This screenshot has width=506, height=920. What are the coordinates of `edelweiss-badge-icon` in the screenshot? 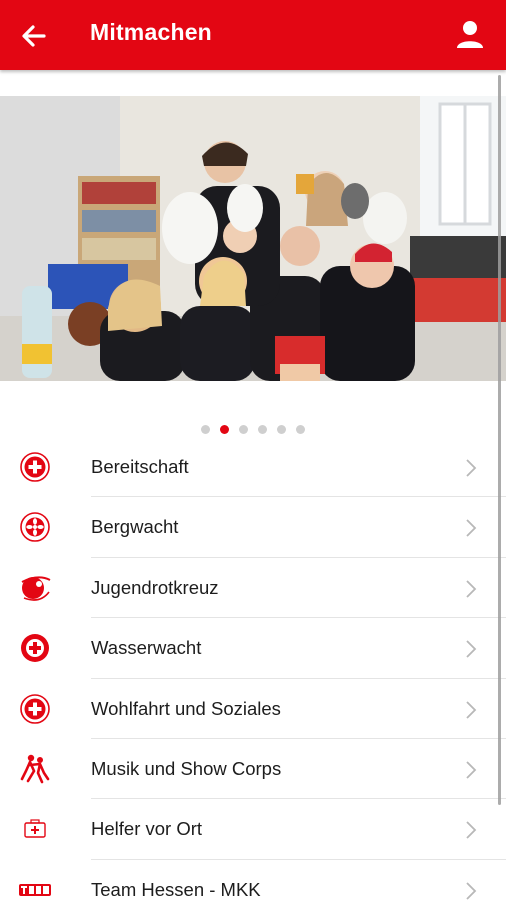 It's located at (35, 527).